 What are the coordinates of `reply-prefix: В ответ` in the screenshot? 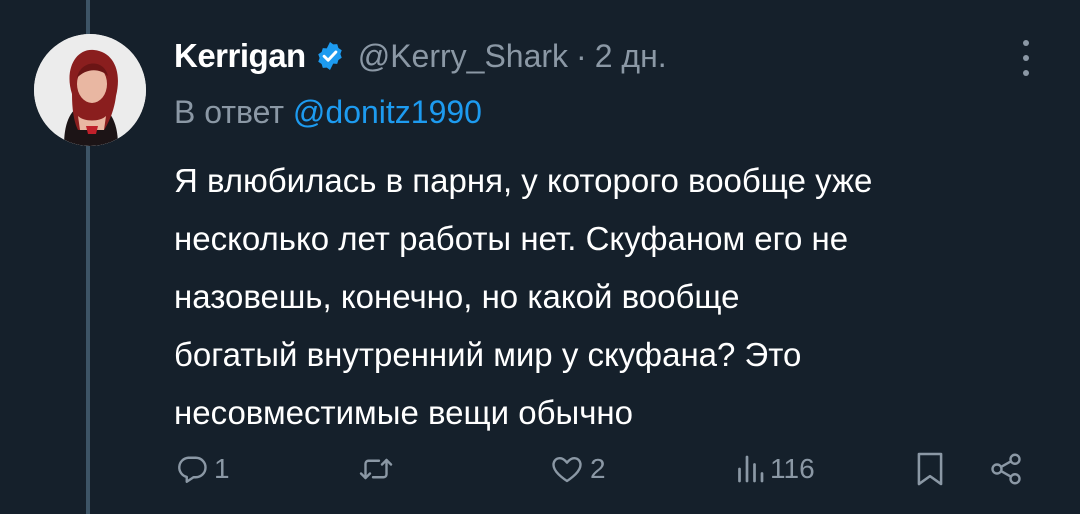 It's located at (229, 112).